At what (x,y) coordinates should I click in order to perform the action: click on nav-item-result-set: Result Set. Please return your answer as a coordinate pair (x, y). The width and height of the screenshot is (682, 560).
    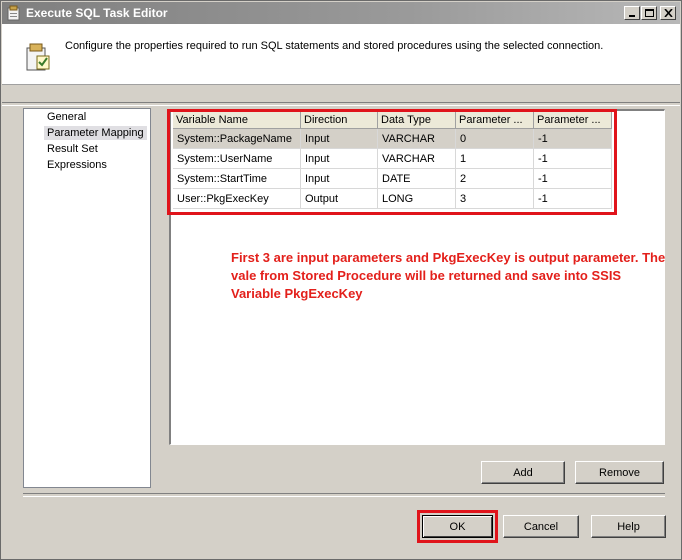
    Looking at the image, I should click on (72, 149).